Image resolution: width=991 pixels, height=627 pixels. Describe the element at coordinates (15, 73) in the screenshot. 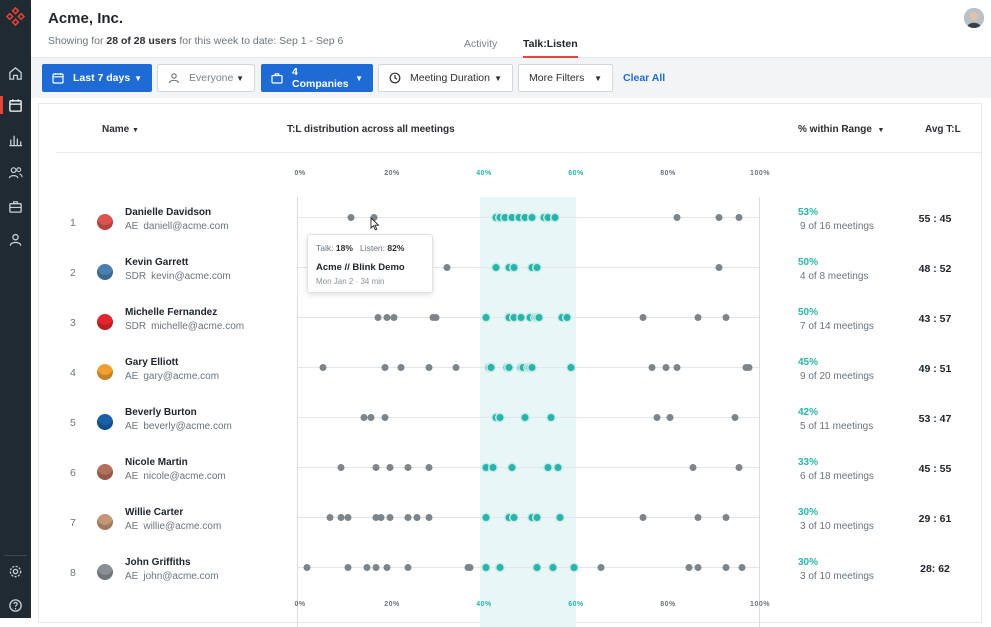

I see `home-icon` at that location.